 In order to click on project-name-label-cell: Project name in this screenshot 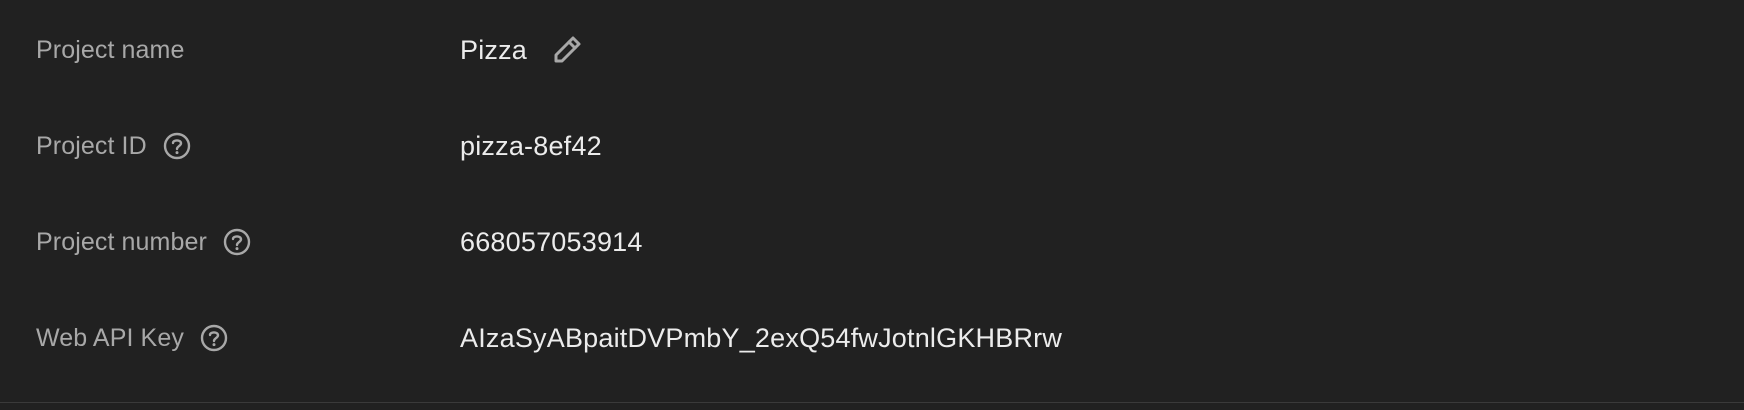, I will do `click(110, 50)`.